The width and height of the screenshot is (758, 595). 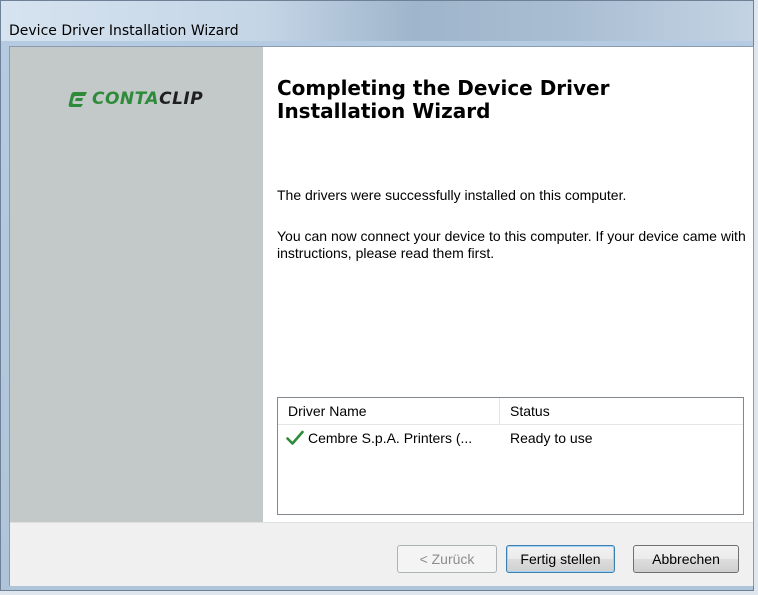 What do you see at coordinates (295, 437) in the screenshot?
I see `green-checkmark-icon` at bounding box center [295, 437].